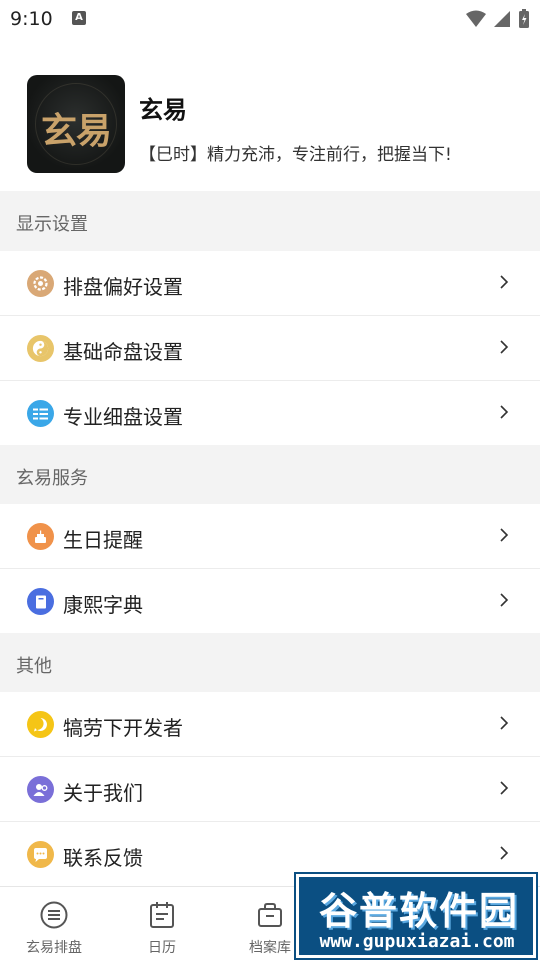 This screenshot has width=540, height=960. Describe the element at coordinates (123, 352) in the screenshot. I see `menu-item-label: 基础命盘设置` at that location.